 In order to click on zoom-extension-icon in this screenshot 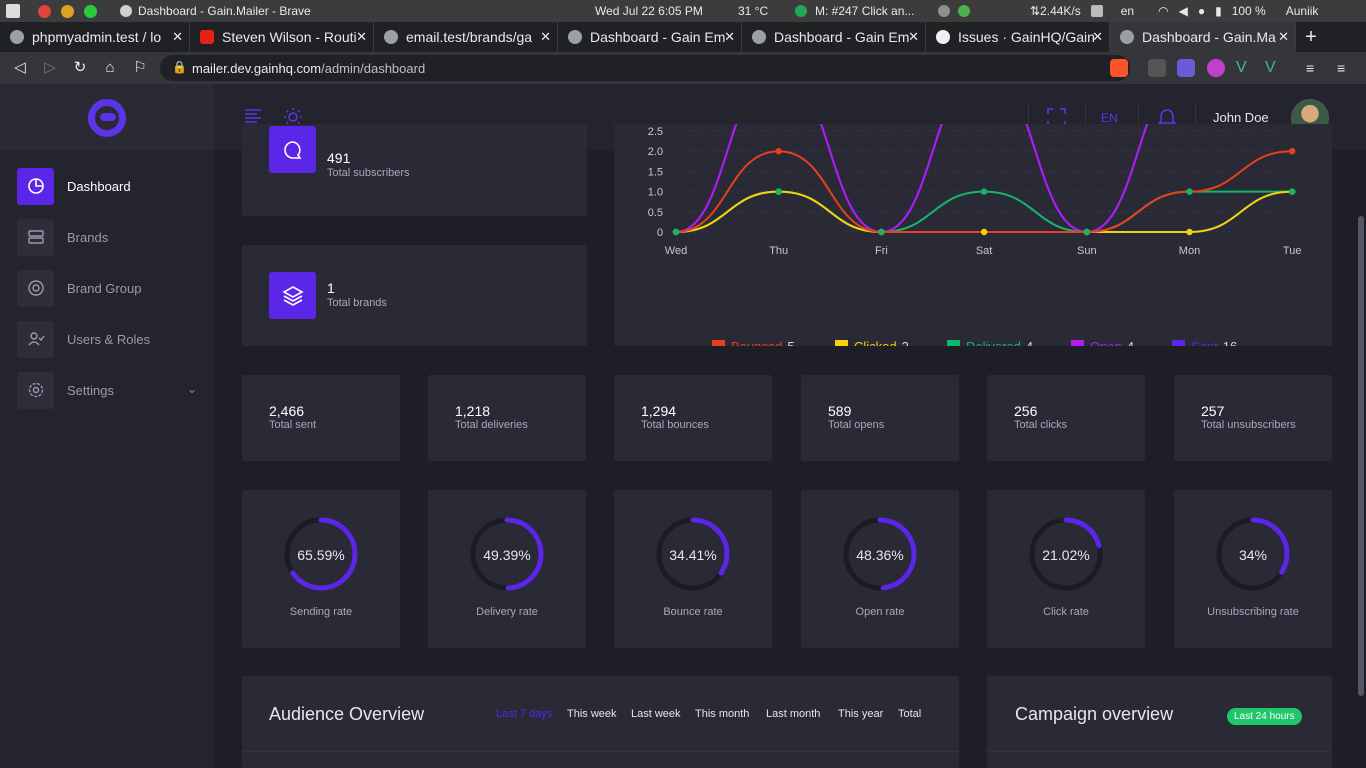, I will do `click(1186, 68)`.